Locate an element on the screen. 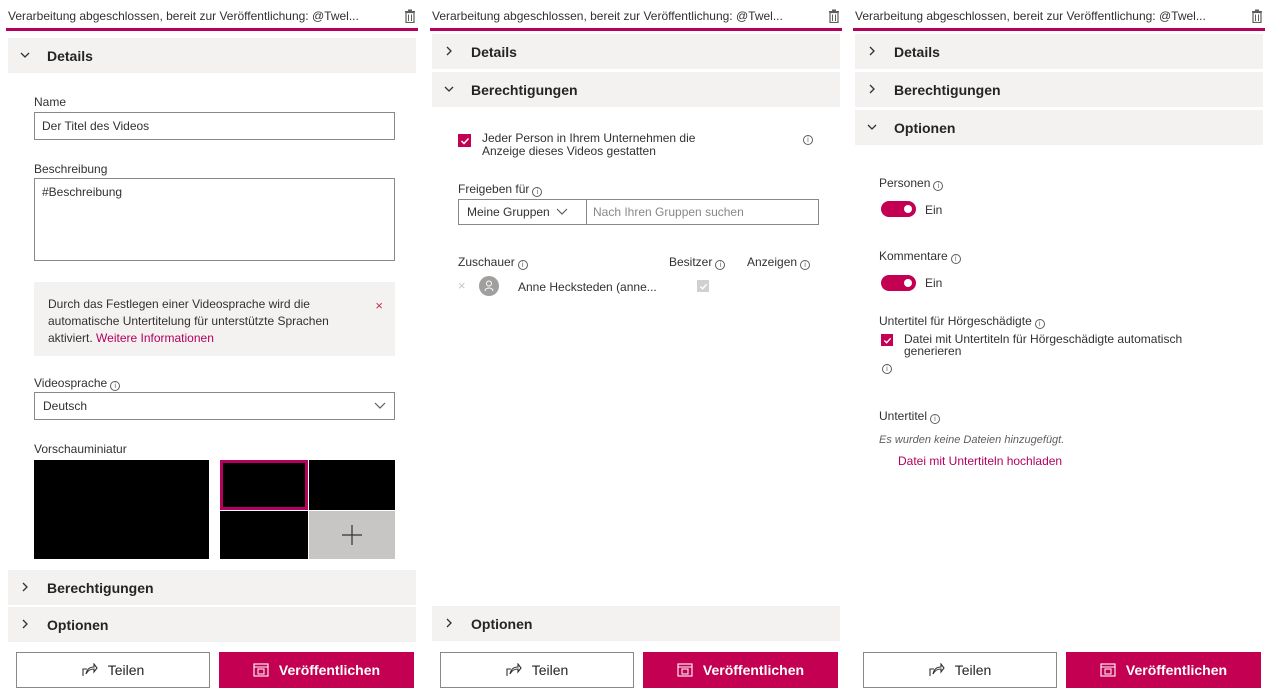 Image resolution: width=1266 pixels, height=693 pixels. upload-subtitles-link: Datei mit Untertiteln hochladen is located at coordinates (980, 461).